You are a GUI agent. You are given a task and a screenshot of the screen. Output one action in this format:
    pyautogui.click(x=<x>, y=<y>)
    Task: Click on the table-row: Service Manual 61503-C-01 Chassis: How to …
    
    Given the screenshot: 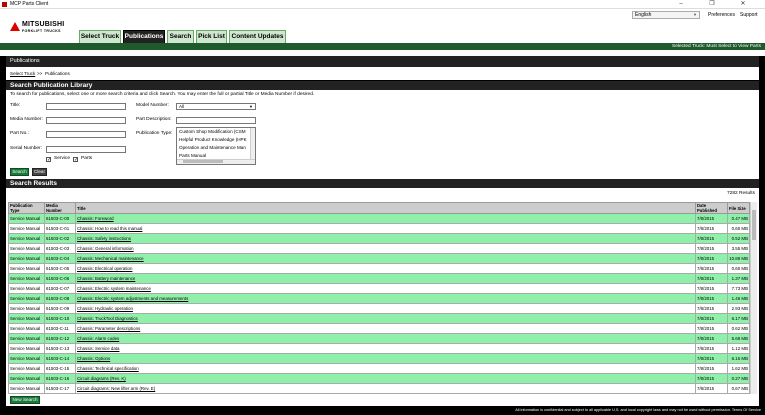 What is the action you would take?
    pyautogui.click(x=379, y=228)
    